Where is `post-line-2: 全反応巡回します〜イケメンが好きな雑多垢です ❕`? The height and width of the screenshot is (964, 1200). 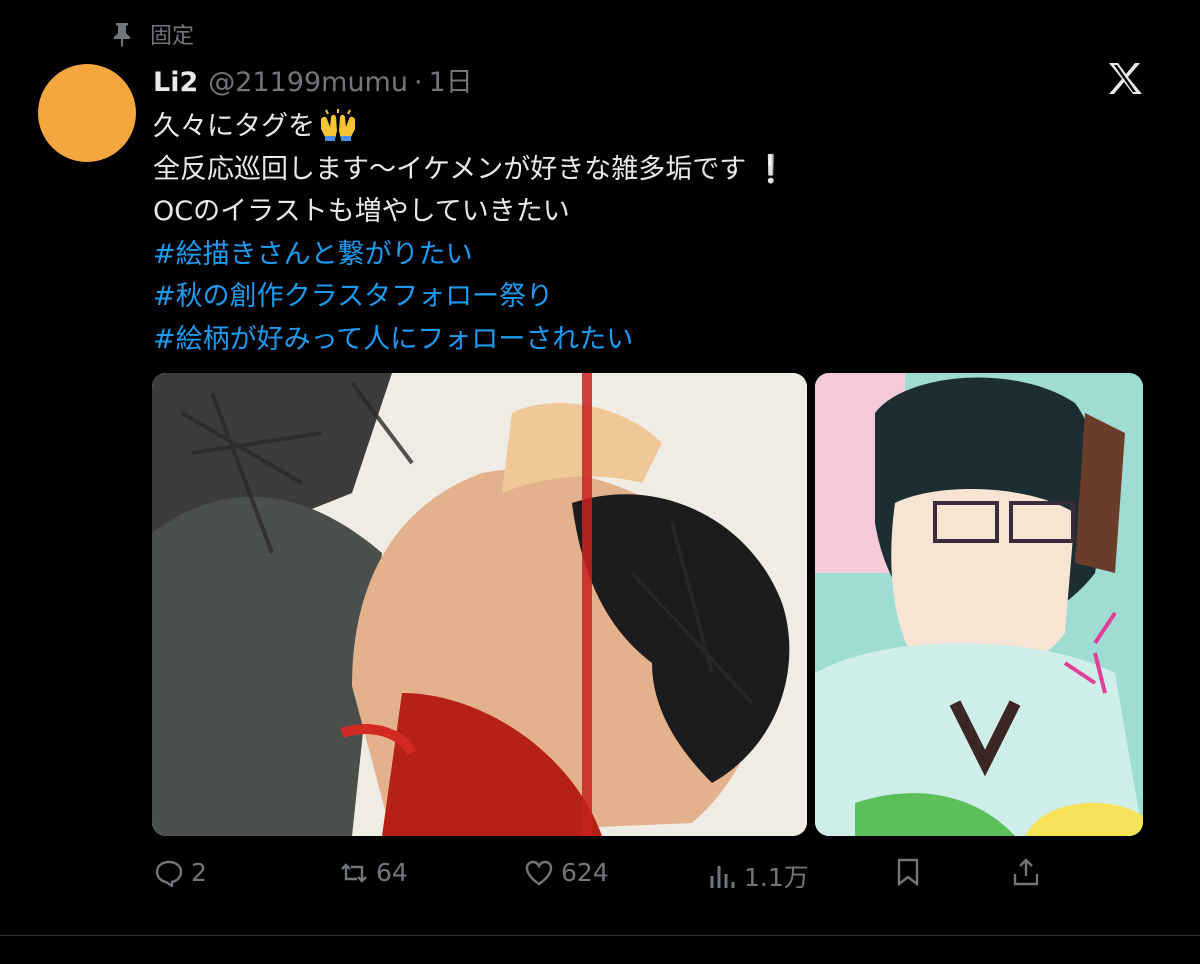
post-line-2: 全反応巡回します〜イケメンが好きな雑多垢です ❕ is located at coordinates (470, 170).